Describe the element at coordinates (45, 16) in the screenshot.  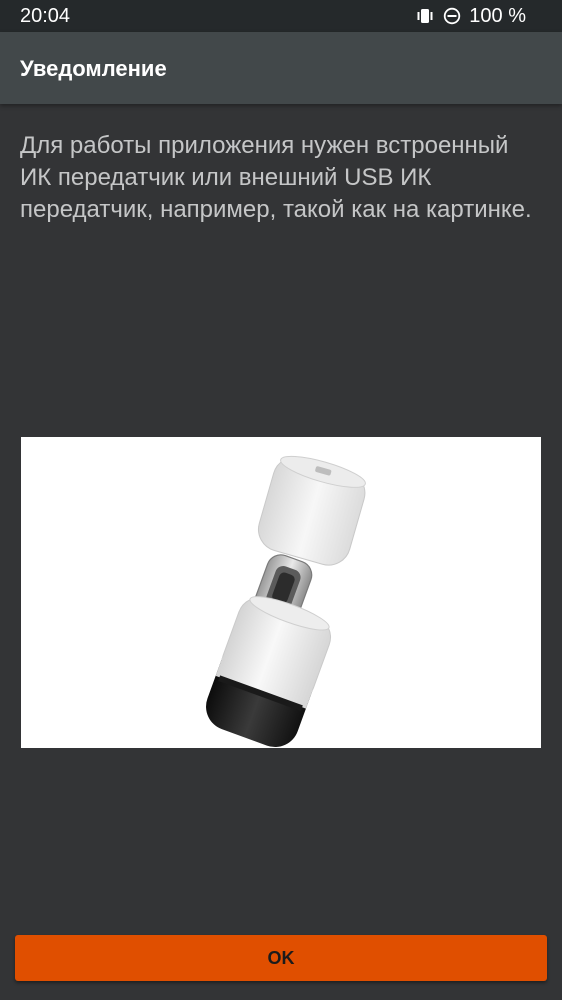
I see `status-time: 20:04` at that location.